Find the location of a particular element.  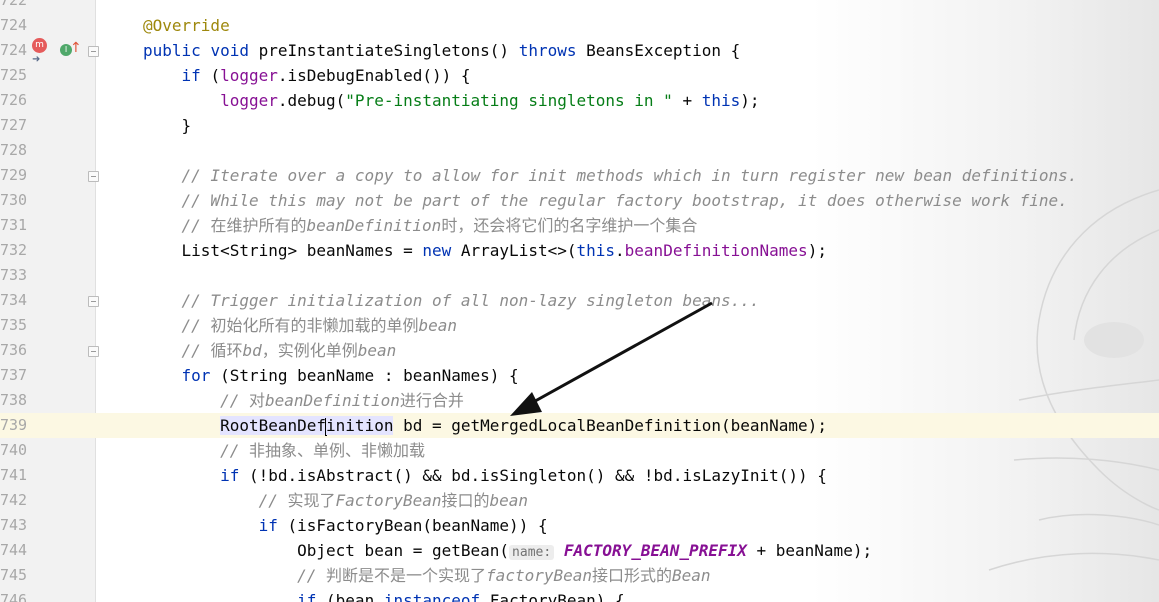

code-line: 727 } is located at coordinates (579, 125).